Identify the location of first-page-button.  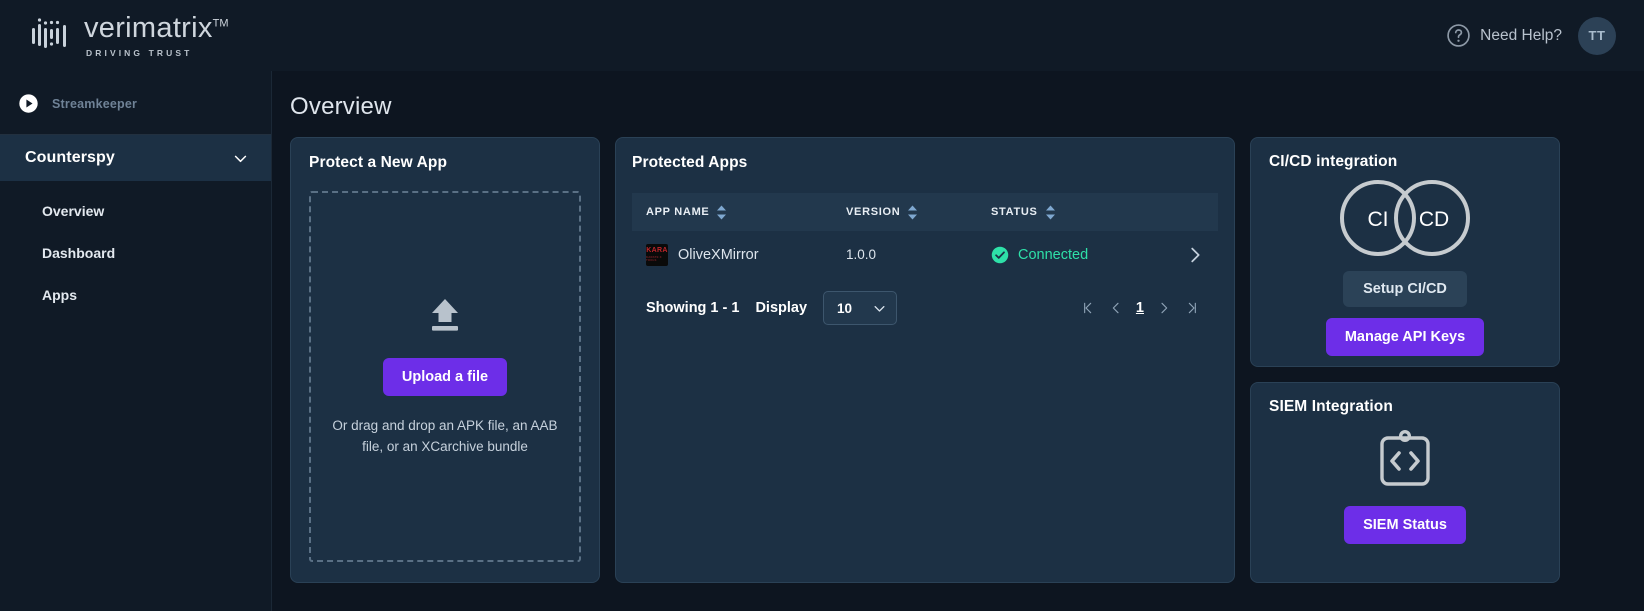
(1088, 308).